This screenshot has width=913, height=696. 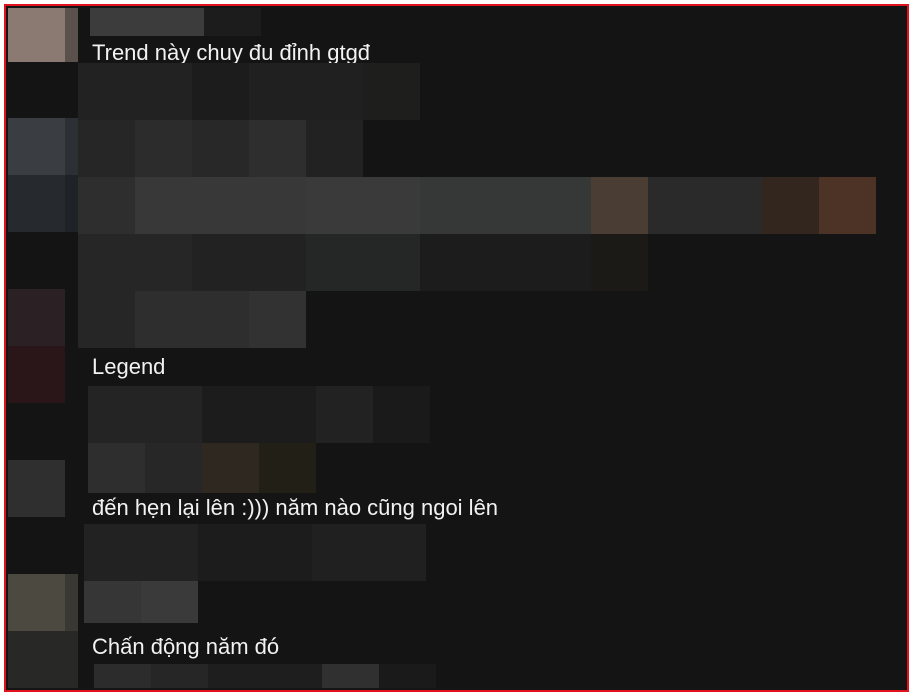 I want to click on comment-text: Legend, so click(x=129, y=366).